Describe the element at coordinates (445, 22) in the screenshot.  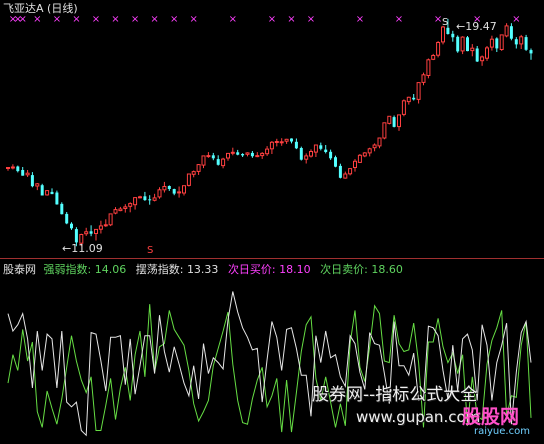
I see `top-signal-marker: S` at that location.